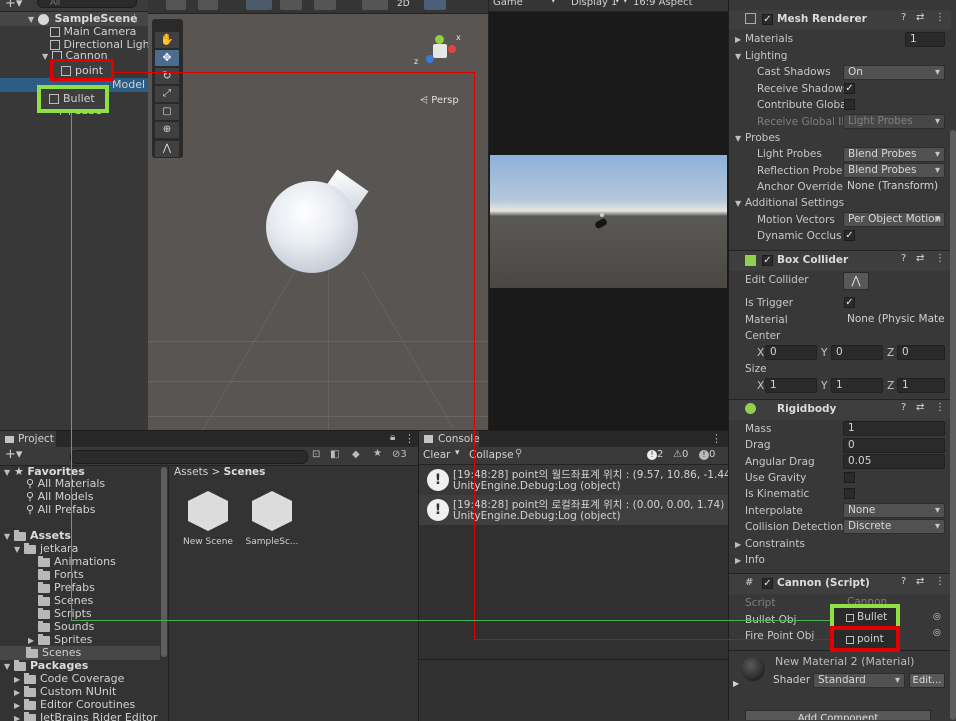 The height and width of the screenshot is (721, 956). What do you see at coordinates (457, 453) in the screenshot?
I see `clear-dropdown-icon: ▾` at bounding box center [457, 453].